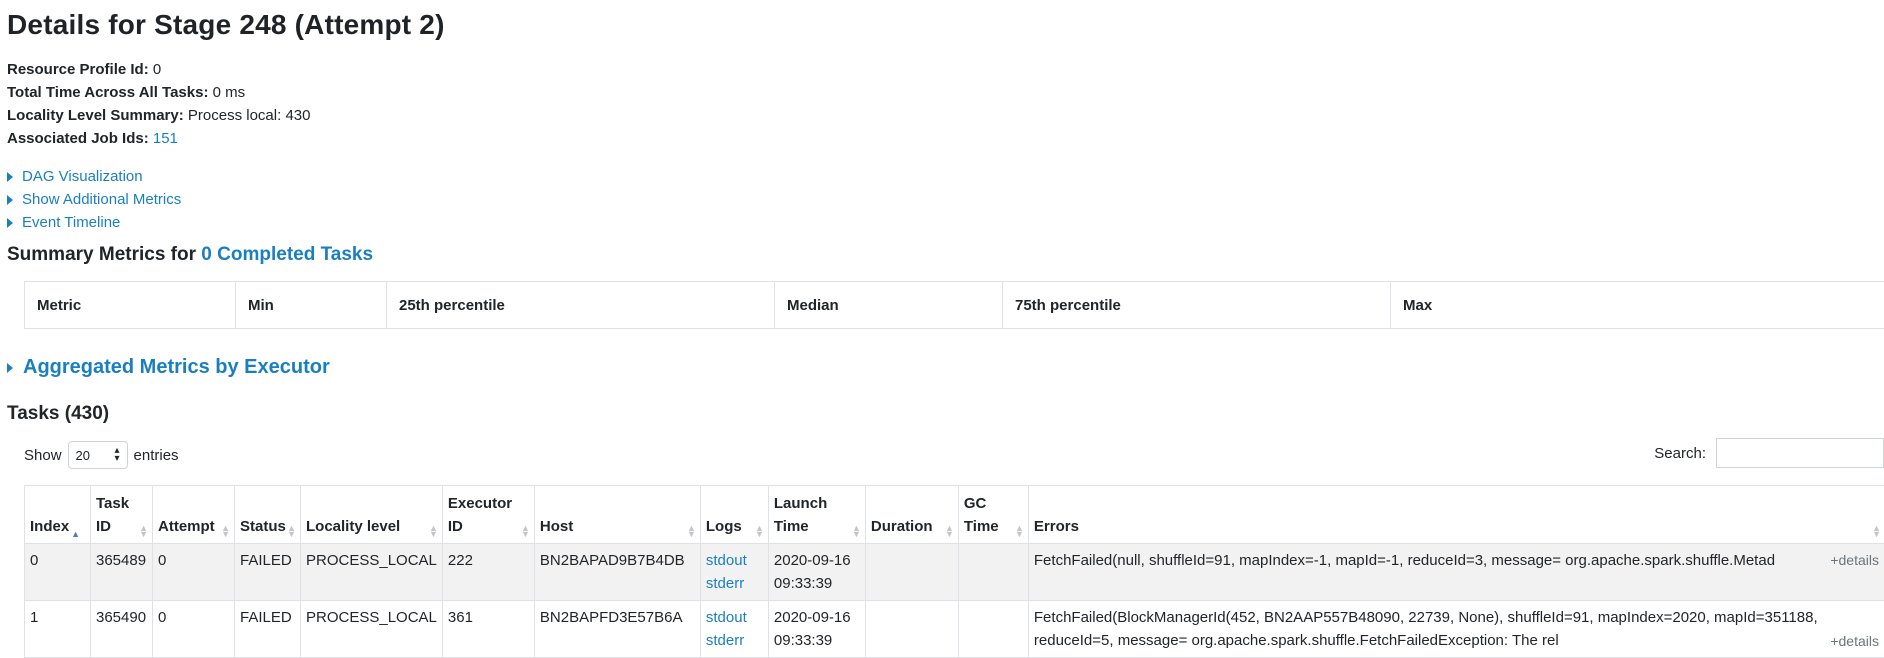 Image resolution: width=1884 pixels, height=658 pixels. I want to click on median-column-header: Median, so click(889, 305).